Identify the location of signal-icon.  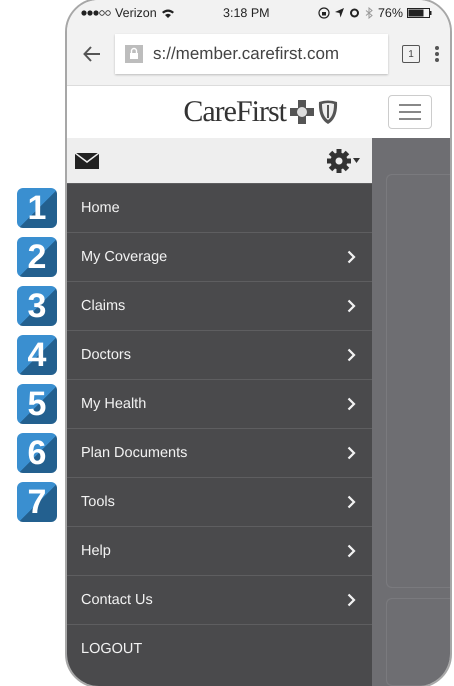
(96, 12).